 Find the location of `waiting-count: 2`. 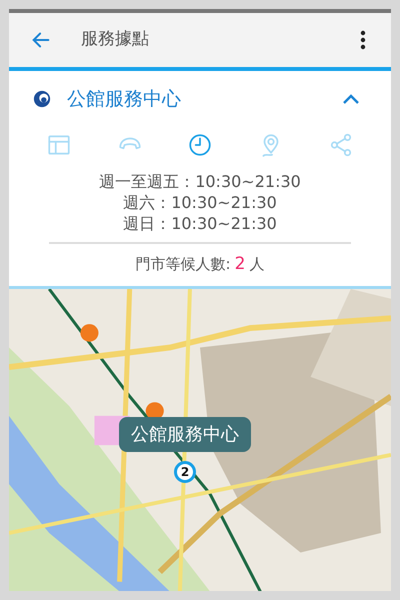

waiting-count: 2 is located at coordinates (240, 264).